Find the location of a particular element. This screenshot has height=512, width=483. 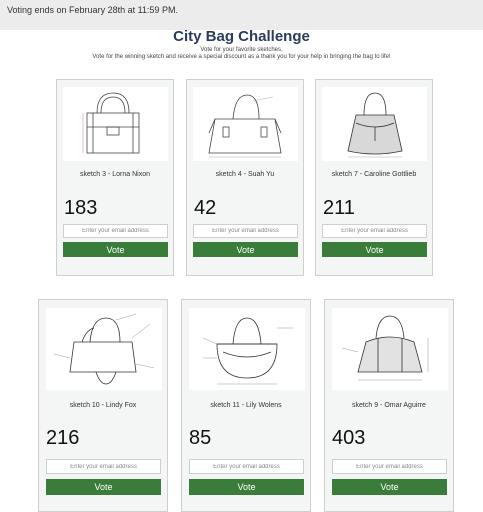

page-title: City Bag Challenge is located at coordinates (241, 36).